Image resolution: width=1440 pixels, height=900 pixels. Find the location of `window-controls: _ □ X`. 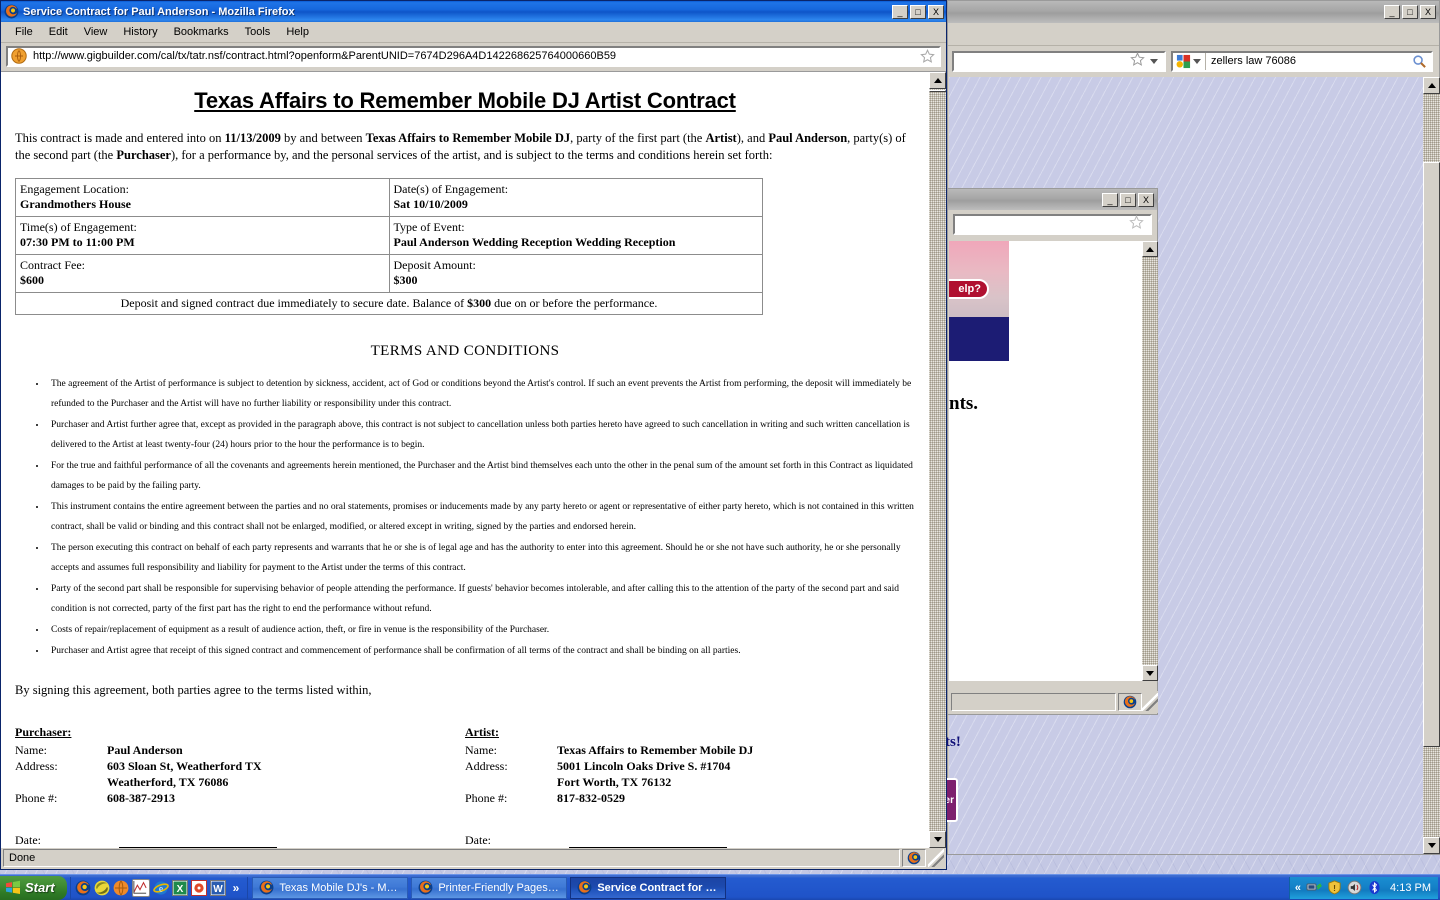

window-controls: _ □ X is located at coordinates (918, 11).